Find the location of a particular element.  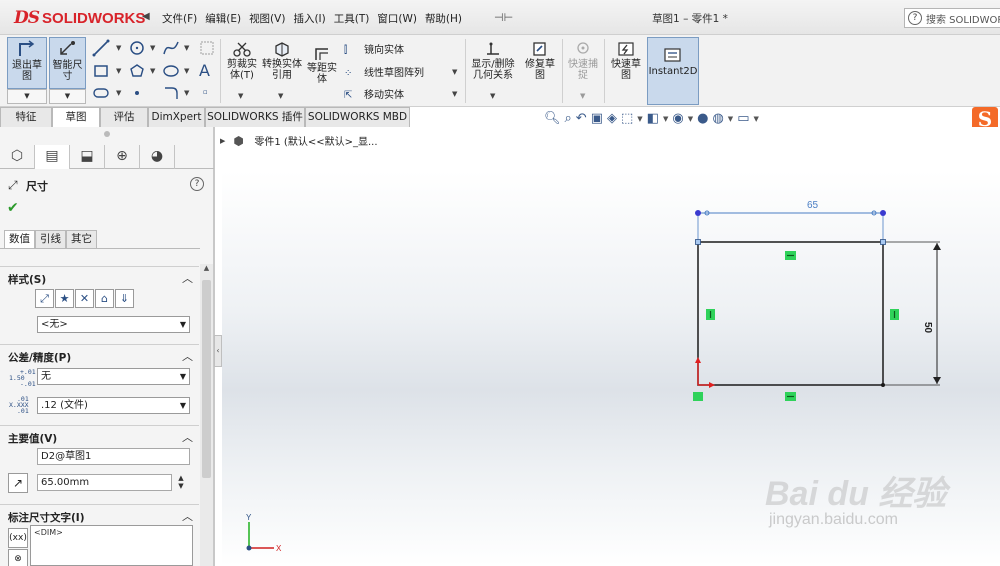

dynamic-annotation-icon: ◈ is located at coordinates (612, 118).